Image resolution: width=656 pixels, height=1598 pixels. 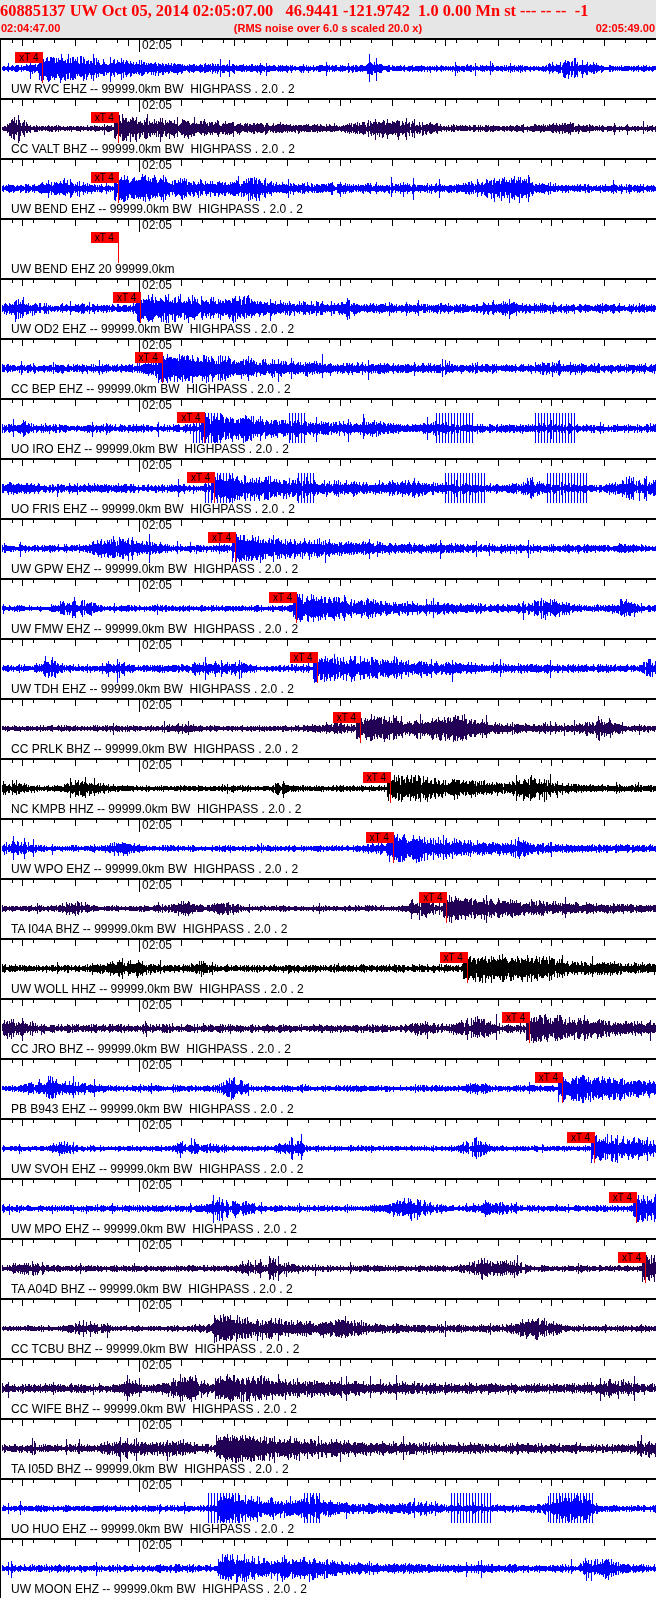 I want to click on channel-label: PB B943 EHZ -- 99999.0km BW HIGHPASS . 2.0 . 2, so click(x=152, y=1109).